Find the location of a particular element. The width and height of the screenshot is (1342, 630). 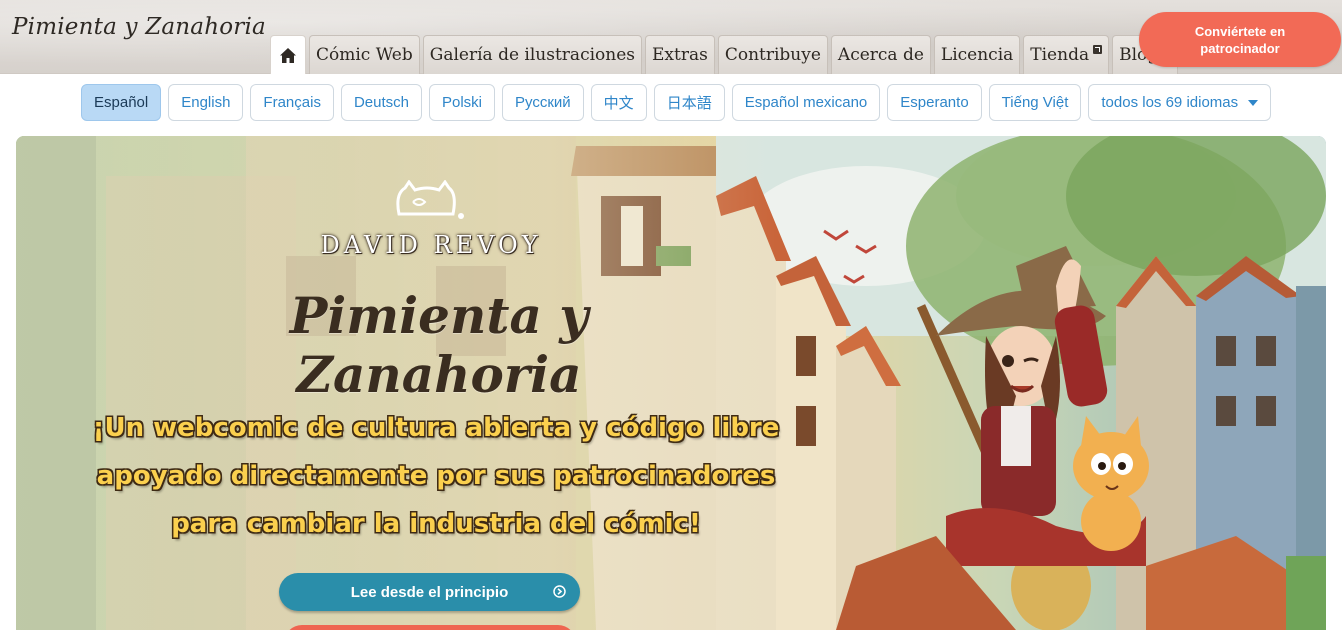

sponsor-button-label: Conviértete en patrocinador is located at coordinates (1240, 39).